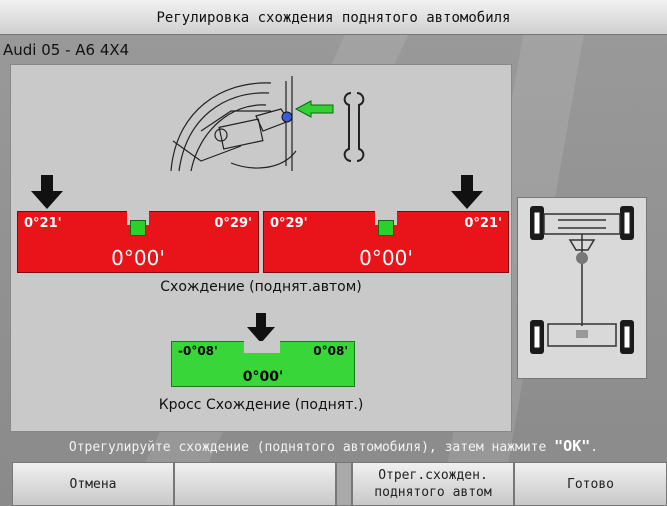 The width and height of the screenshot is (667, 506). What do you see at coordinates (66, 50) in the screenshot?
I see `vehicle-label: Audi 05 - A6 4X4` at bounding box center [66, 50].